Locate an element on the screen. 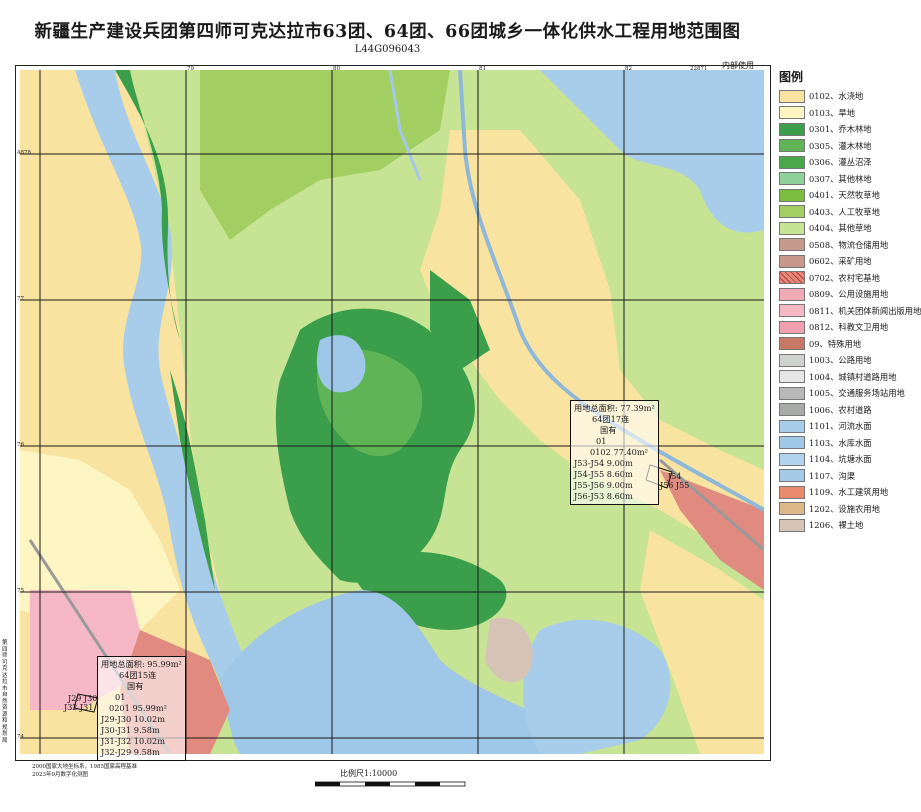 This screenshot has height=812, width=921. legend-item: 0305、灌木林地 is located at coordinates (850, 146).